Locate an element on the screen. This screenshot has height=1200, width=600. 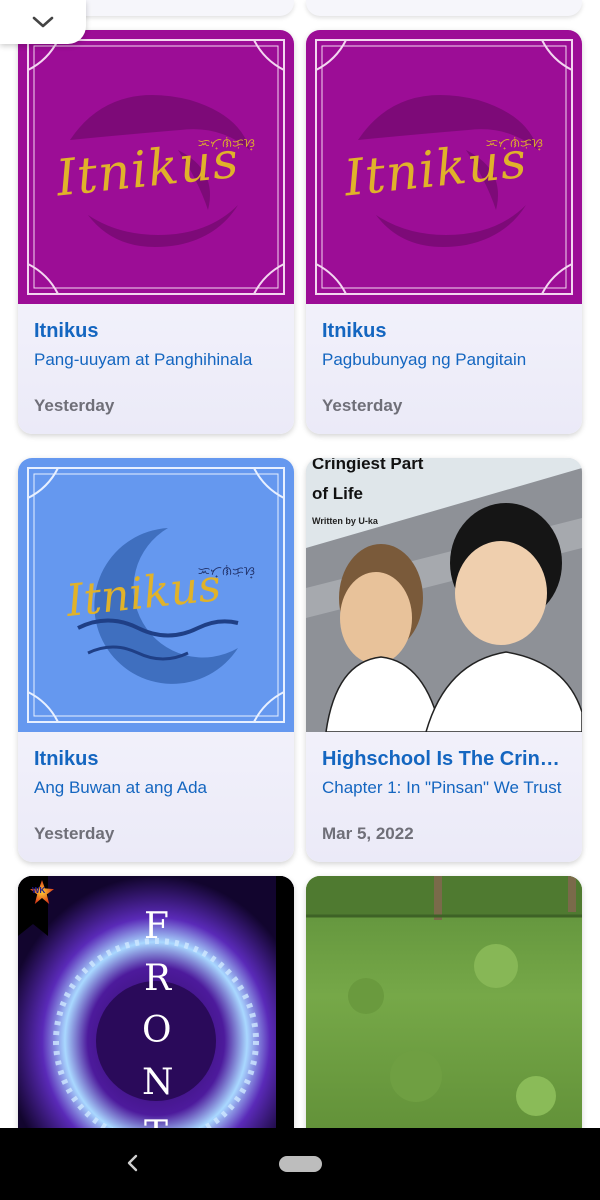
cover-title-line2: of Life is located at coordinates (337, 493).